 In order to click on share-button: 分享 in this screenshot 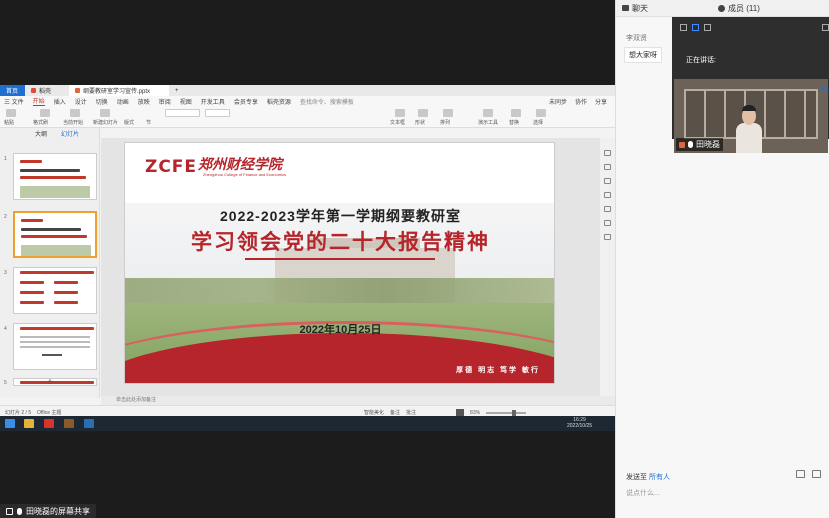, I will do `click(601, 101)`.